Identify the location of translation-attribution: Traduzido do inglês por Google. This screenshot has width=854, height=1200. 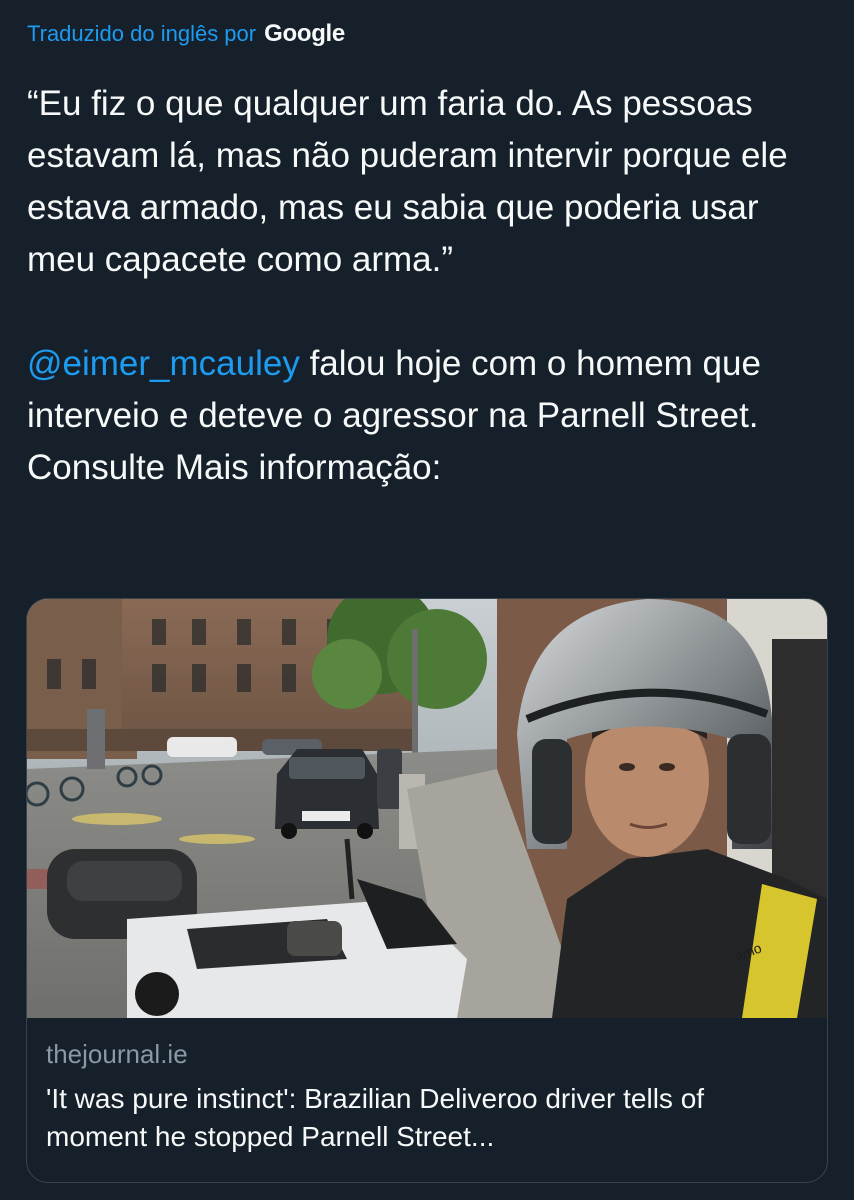
(186, 34).